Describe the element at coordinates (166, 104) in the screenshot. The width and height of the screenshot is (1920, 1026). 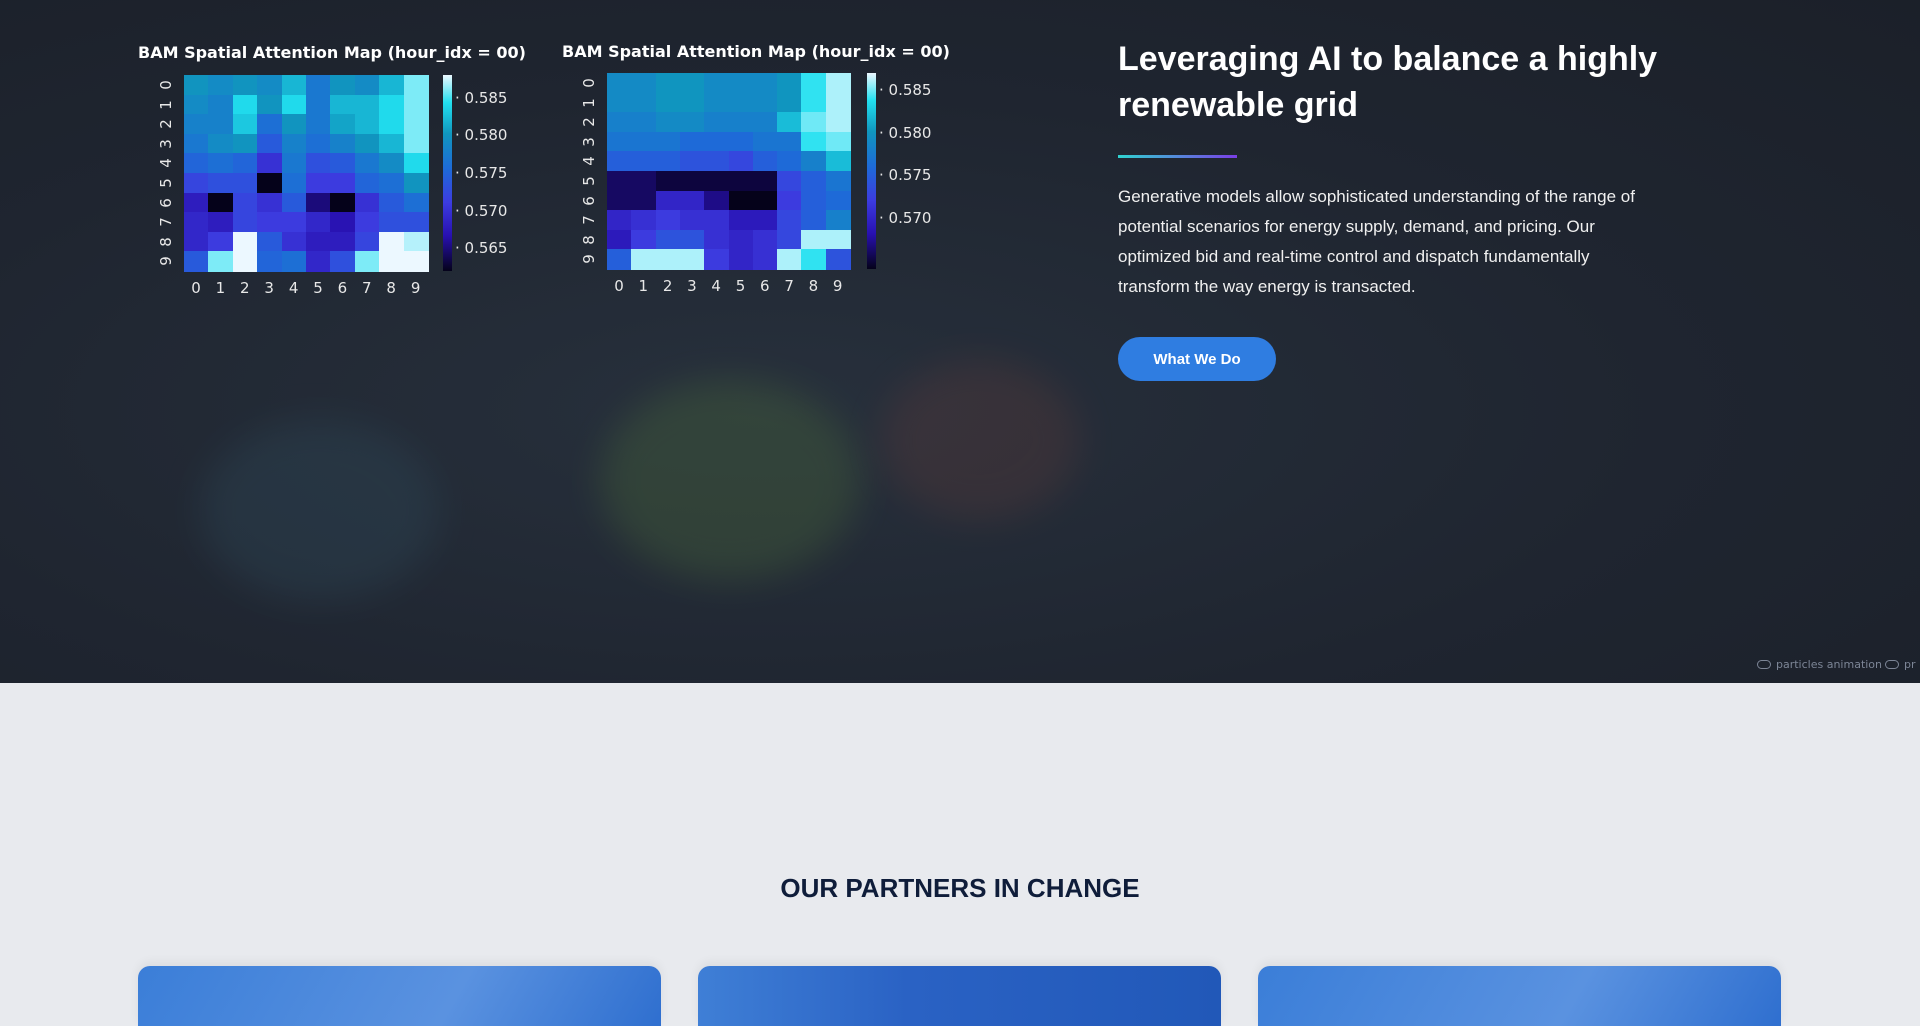
I see `y-tick-label: 1` at that location.